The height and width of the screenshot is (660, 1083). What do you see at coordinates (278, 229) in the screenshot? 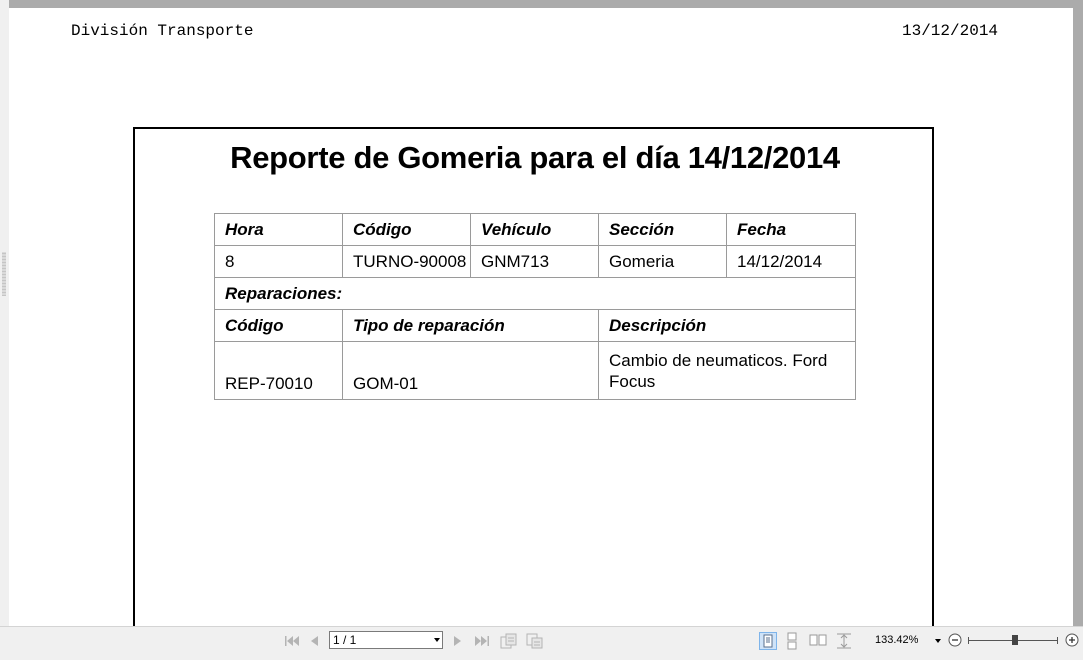
I see `header-hora: Hora` at bounding box center [278, 229].